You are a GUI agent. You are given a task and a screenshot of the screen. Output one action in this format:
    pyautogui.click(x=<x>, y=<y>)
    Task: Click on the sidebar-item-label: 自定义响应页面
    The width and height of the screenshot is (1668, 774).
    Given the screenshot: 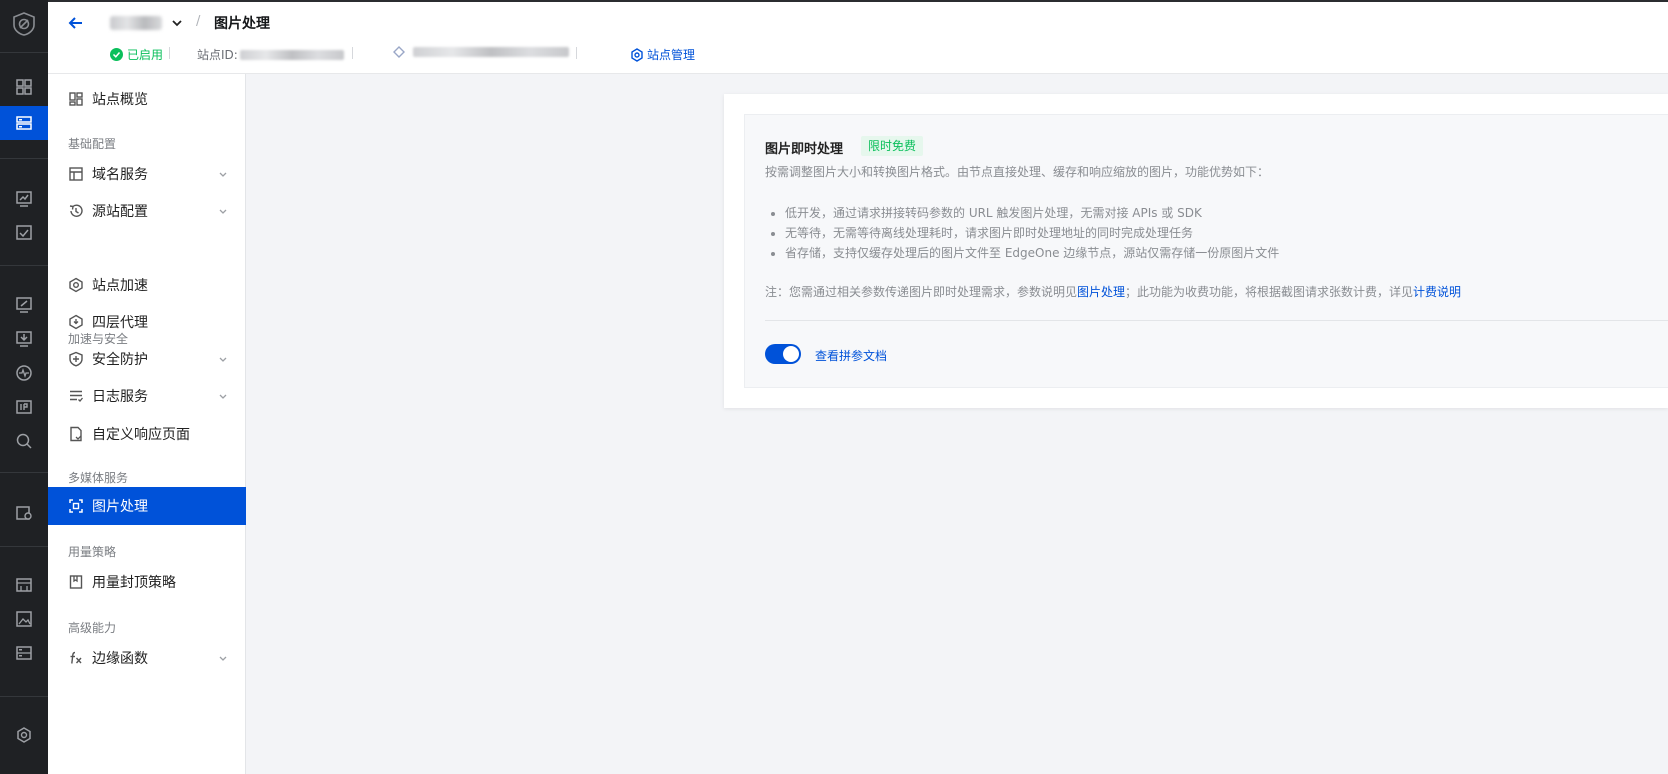 What is the action you would take?
    pyautogui.click(x=141, y=435)
    